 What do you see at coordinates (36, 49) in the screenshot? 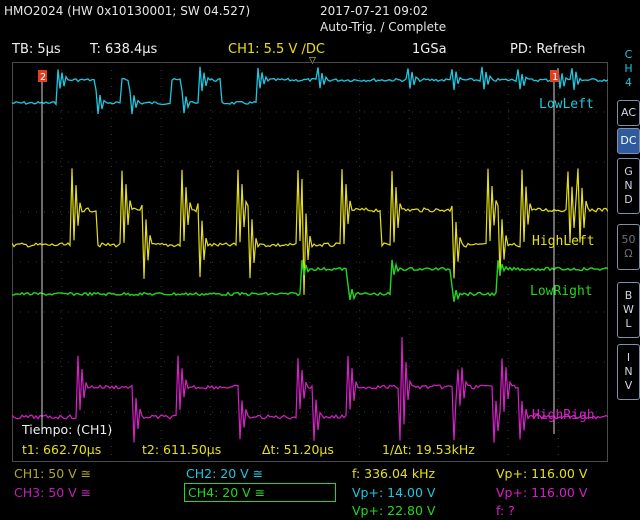
I see `timebase: TB: 5µs` at bounding box center [36, 49].